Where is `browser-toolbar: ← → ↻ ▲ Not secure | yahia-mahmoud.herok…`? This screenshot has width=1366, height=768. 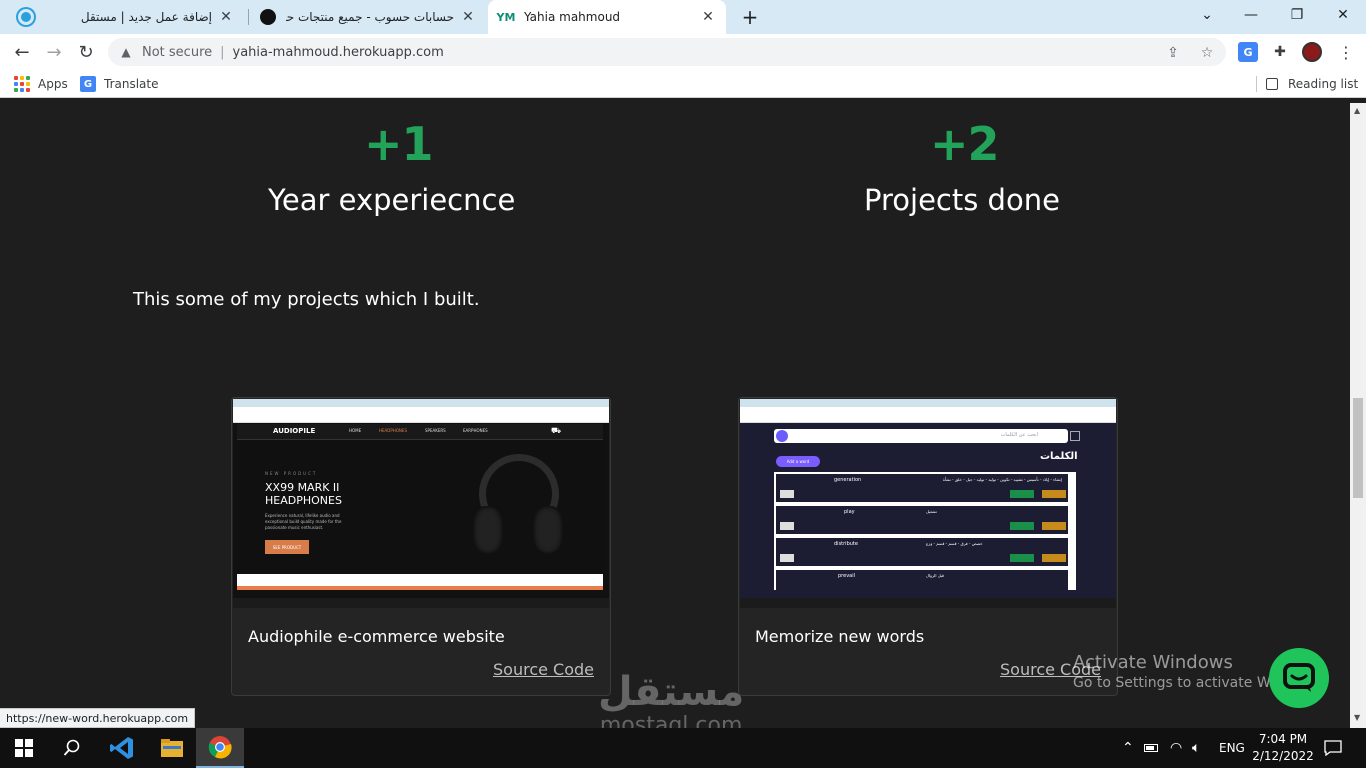 browser-toolbar: ← → ↻ ▲ Not secure | yahia-mahmoud.herok… is located at coordinates (683, 52).